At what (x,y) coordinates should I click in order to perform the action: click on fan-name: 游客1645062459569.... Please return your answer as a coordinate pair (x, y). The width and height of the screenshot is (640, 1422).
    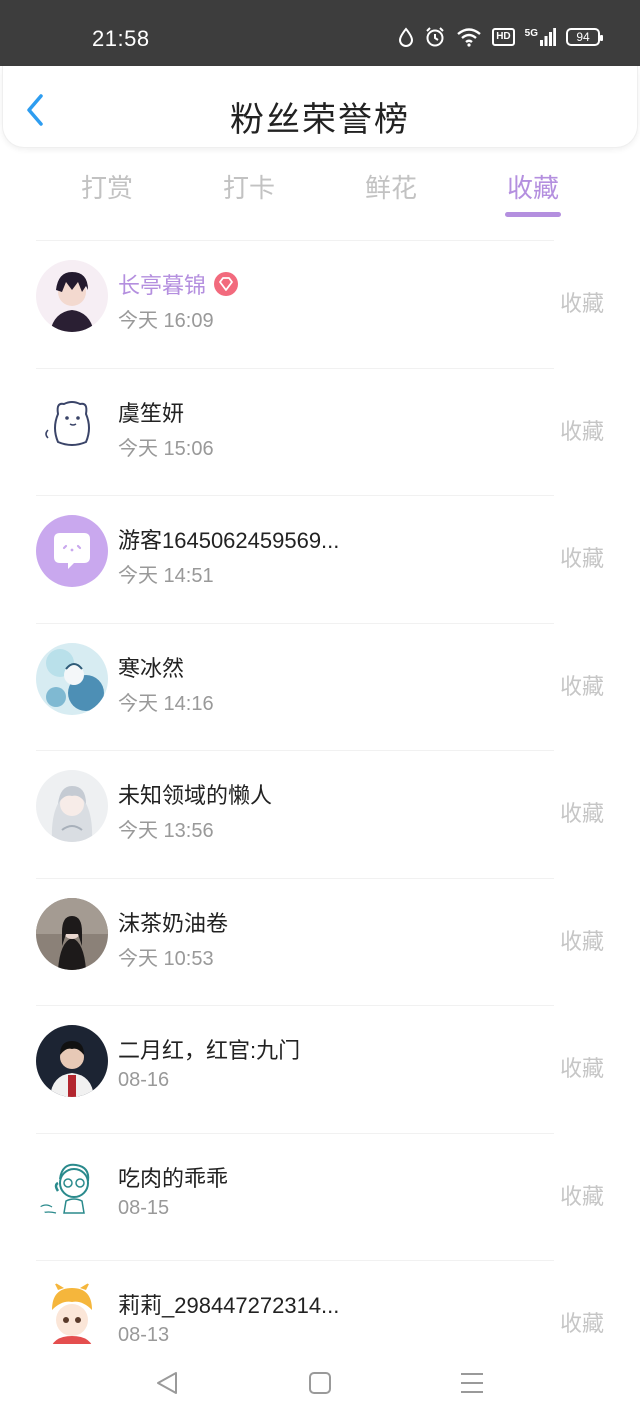
    Looking at the image, I should click on (229, 540).